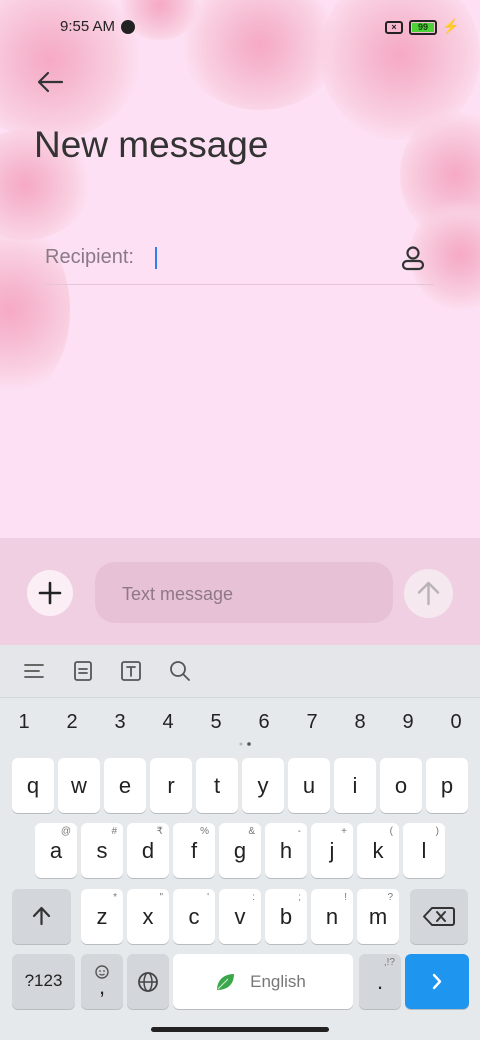  What do you see at coordinates (65, 831) in the screenshot?
I see `key-hint: @` at bounding box center [65, 831].